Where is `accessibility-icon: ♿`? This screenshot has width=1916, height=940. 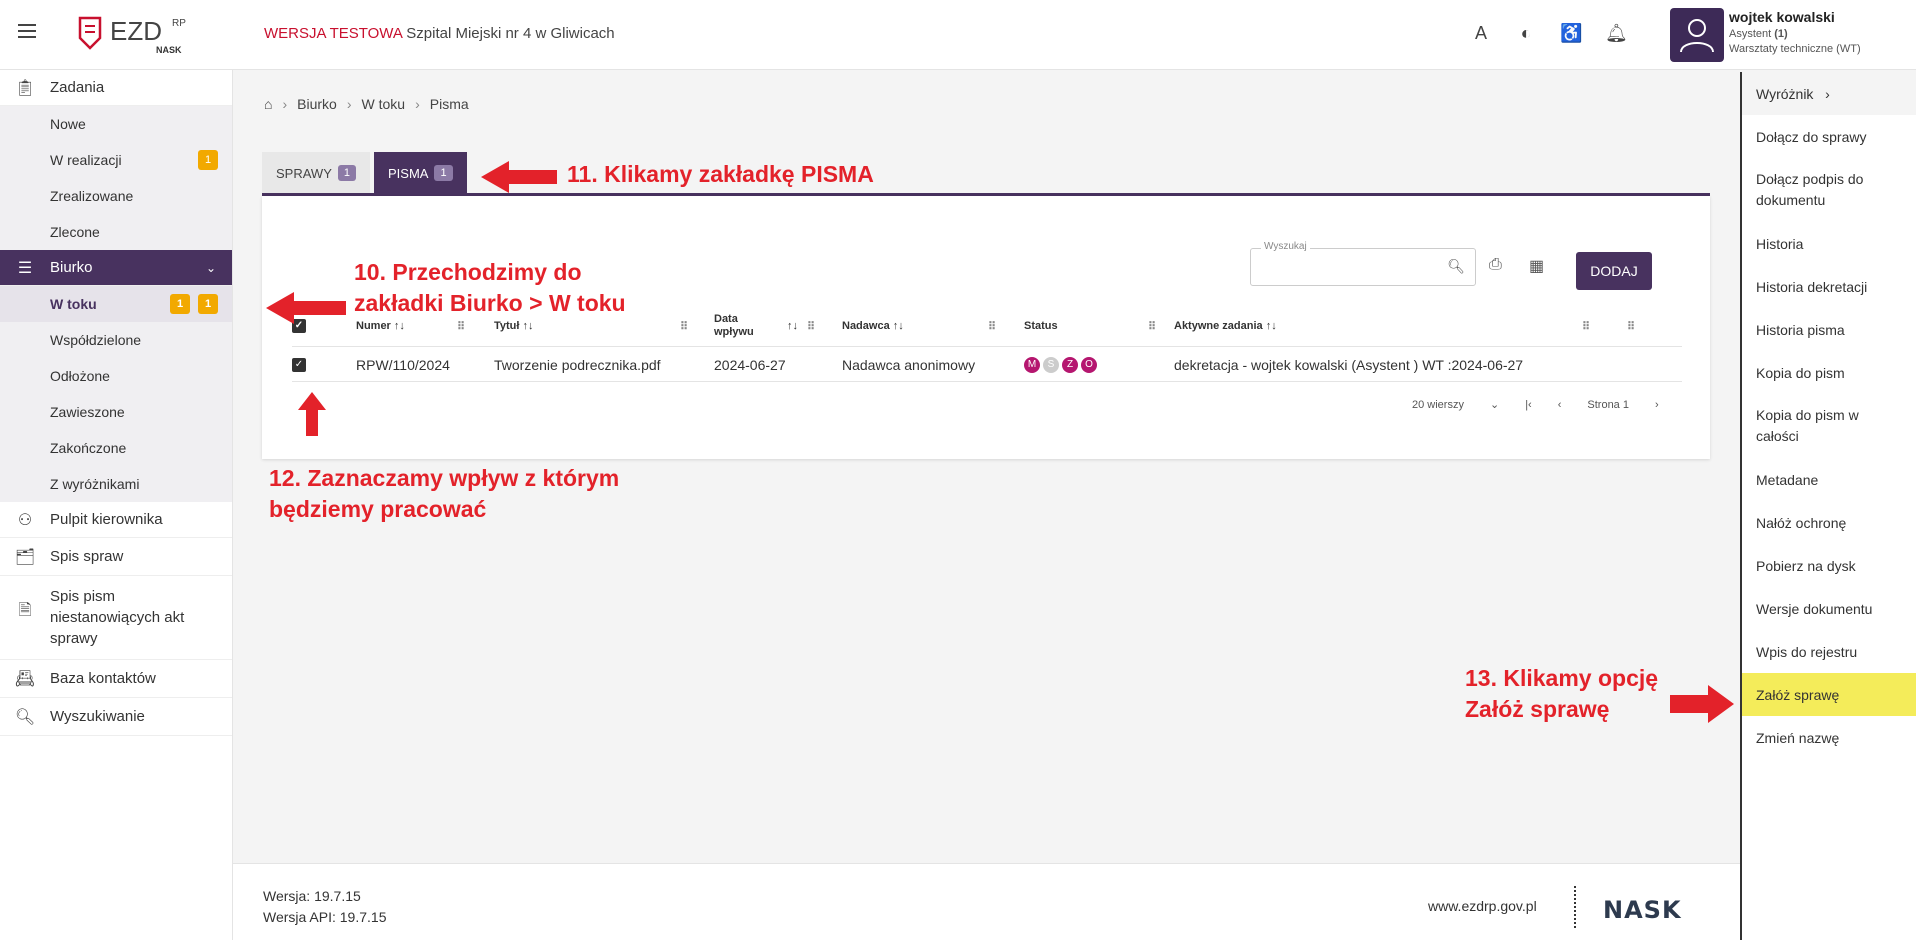
accessibility-icon: ♿ is located at coordinates (1571, 33).